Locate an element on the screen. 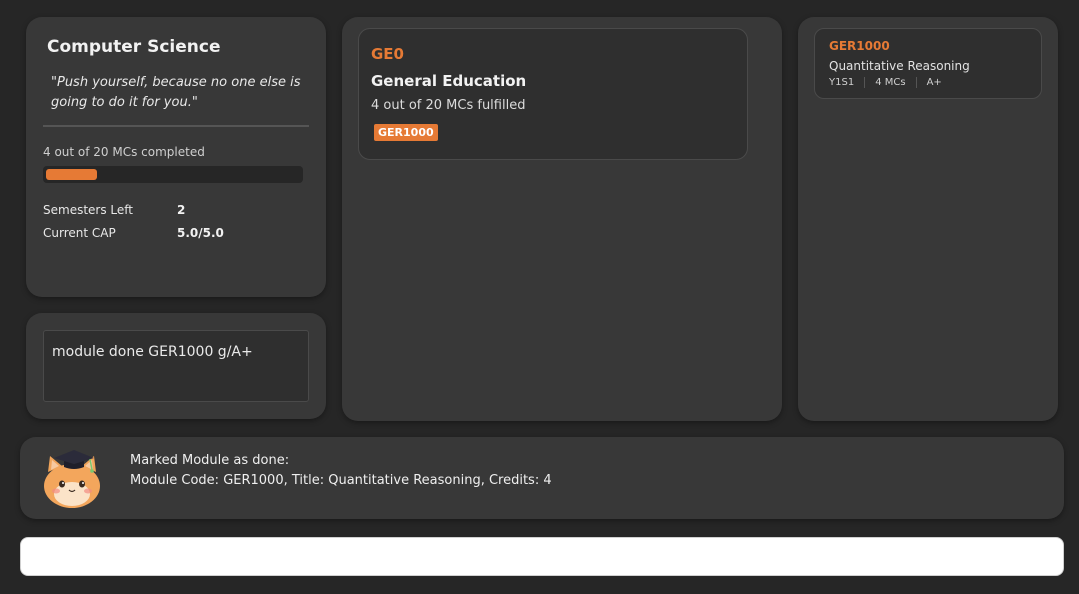 The height and width of the screenshot is (594, 1079). module-code: GER1000 is located at coordinates (859, 46).